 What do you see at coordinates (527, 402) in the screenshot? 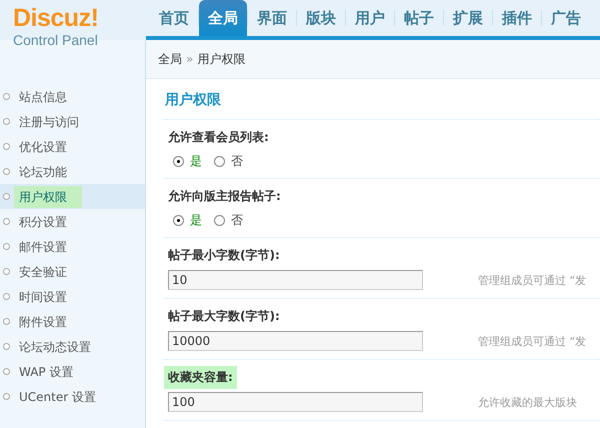
I see `hint-text: 允许收藏的最大版块` at bounding box center [527, 402].